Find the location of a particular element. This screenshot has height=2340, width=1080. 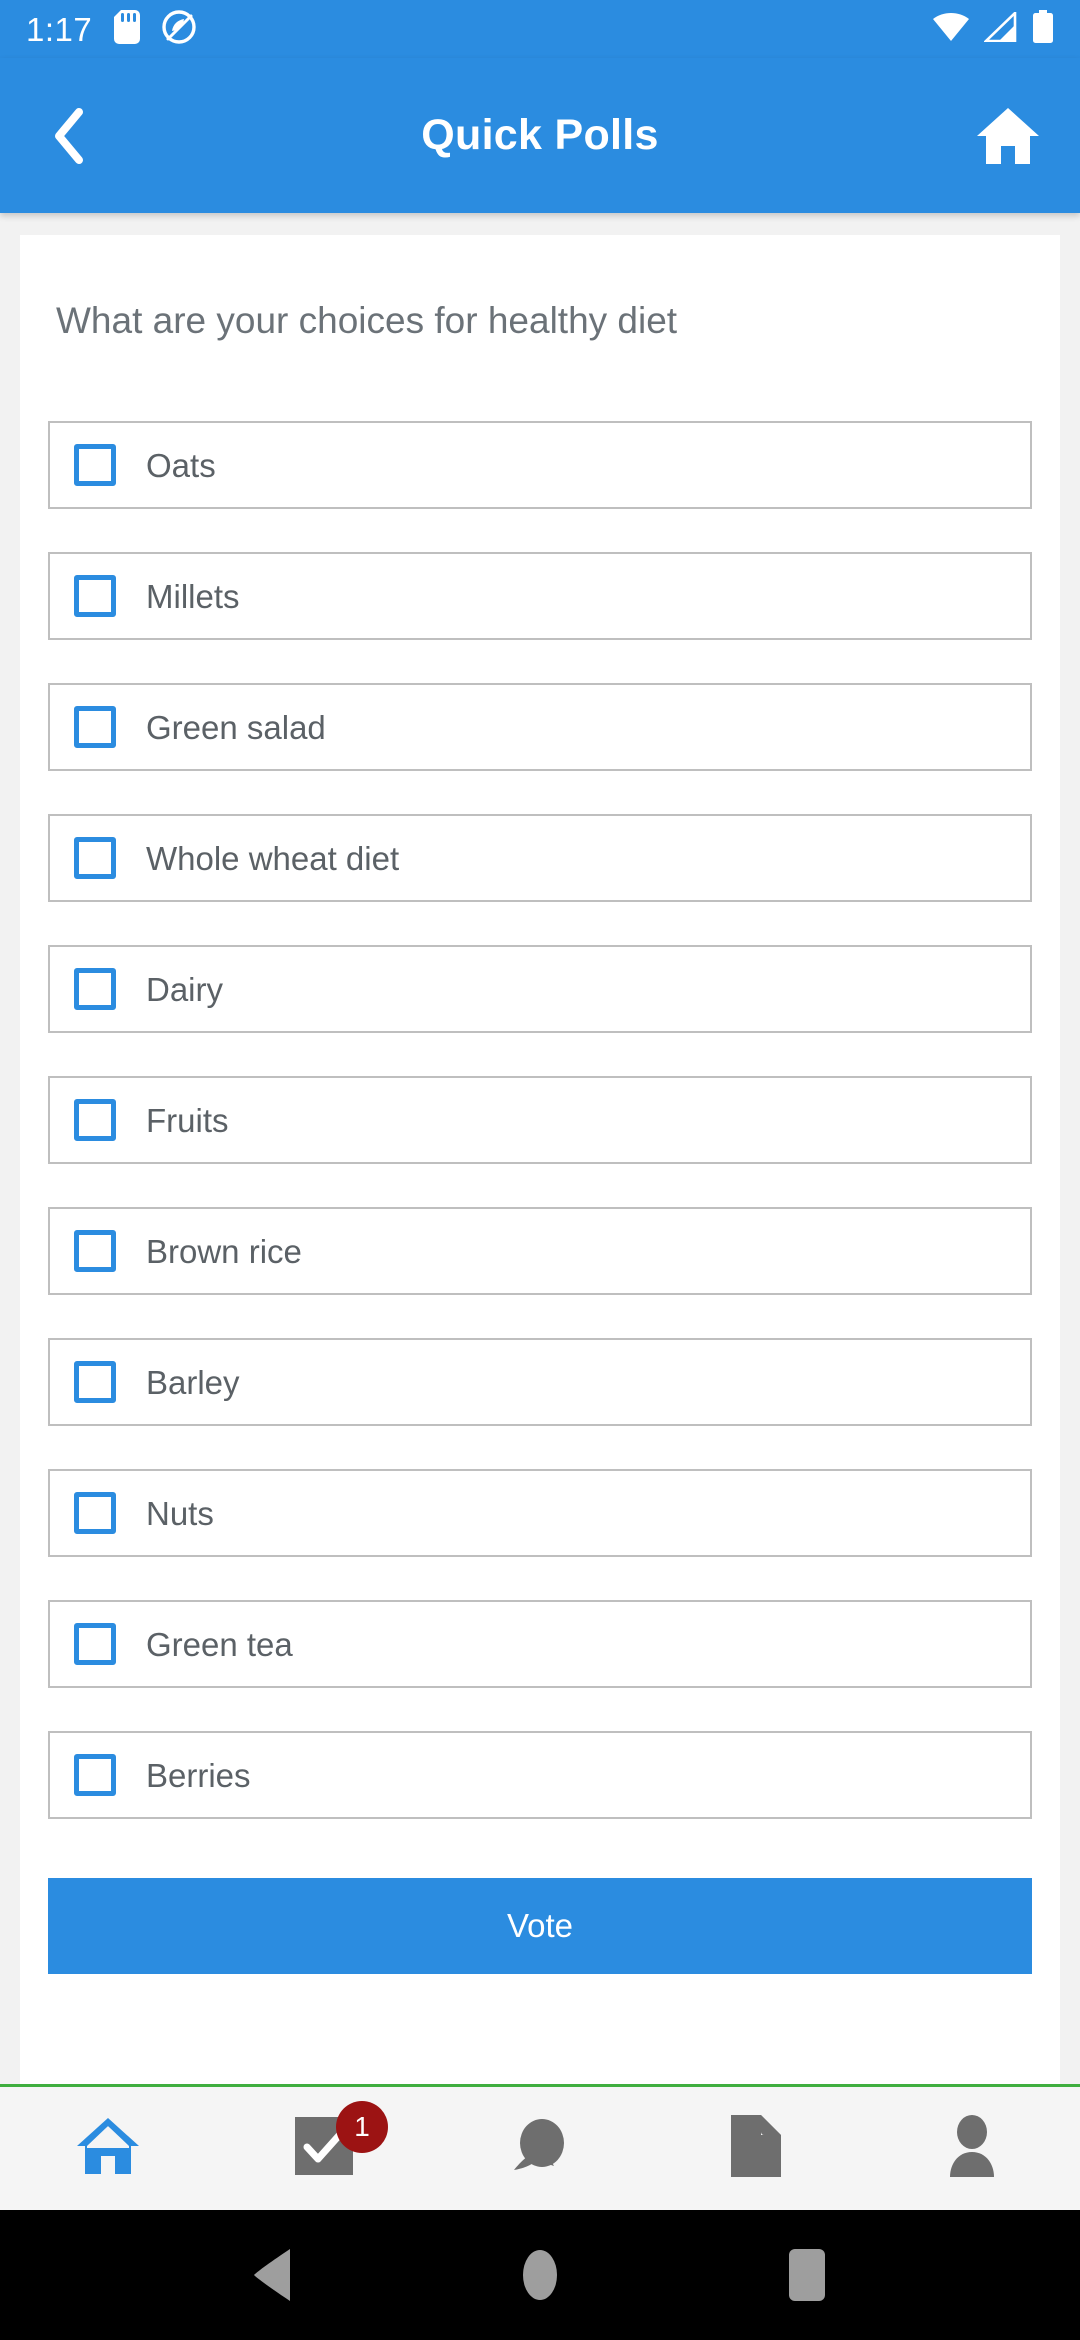

back-button is located at coordinates (69, 136).